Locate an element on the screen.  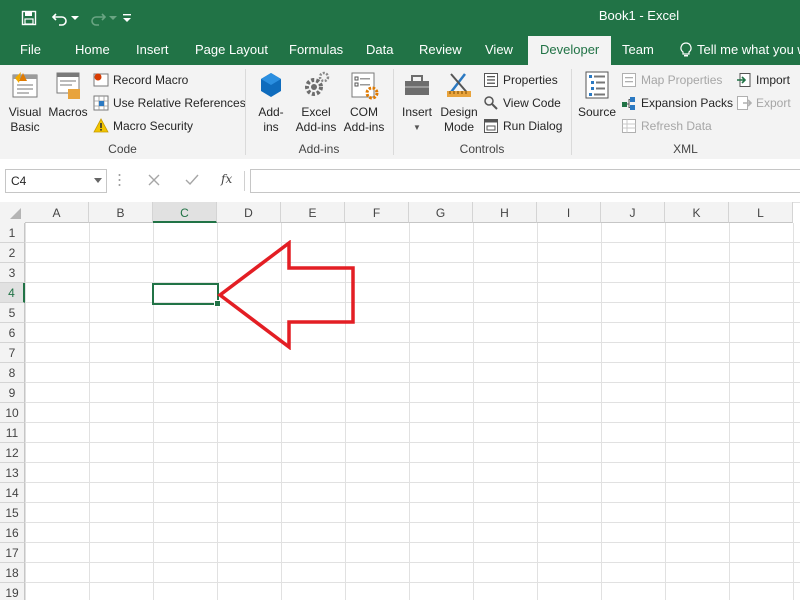
column-header-b: B is located at coordinates (121, 212).